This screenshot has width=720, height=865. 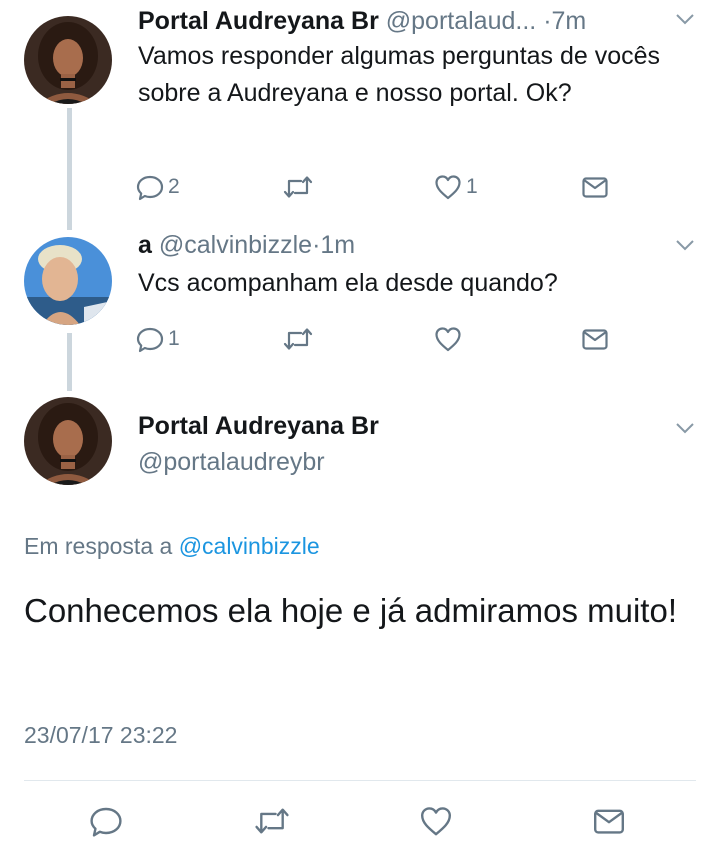 What do you see at coordinates (569, 21) in the screenshot?
I see `tweet-time: 7m` at bounding box center [569, 21].